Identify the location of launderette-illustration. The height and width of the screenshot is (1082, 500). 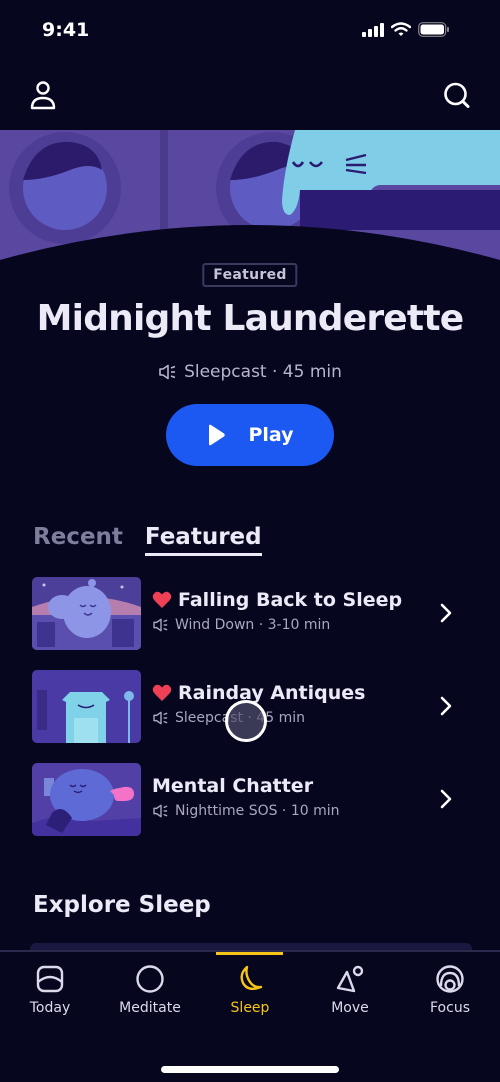
(250, 197).